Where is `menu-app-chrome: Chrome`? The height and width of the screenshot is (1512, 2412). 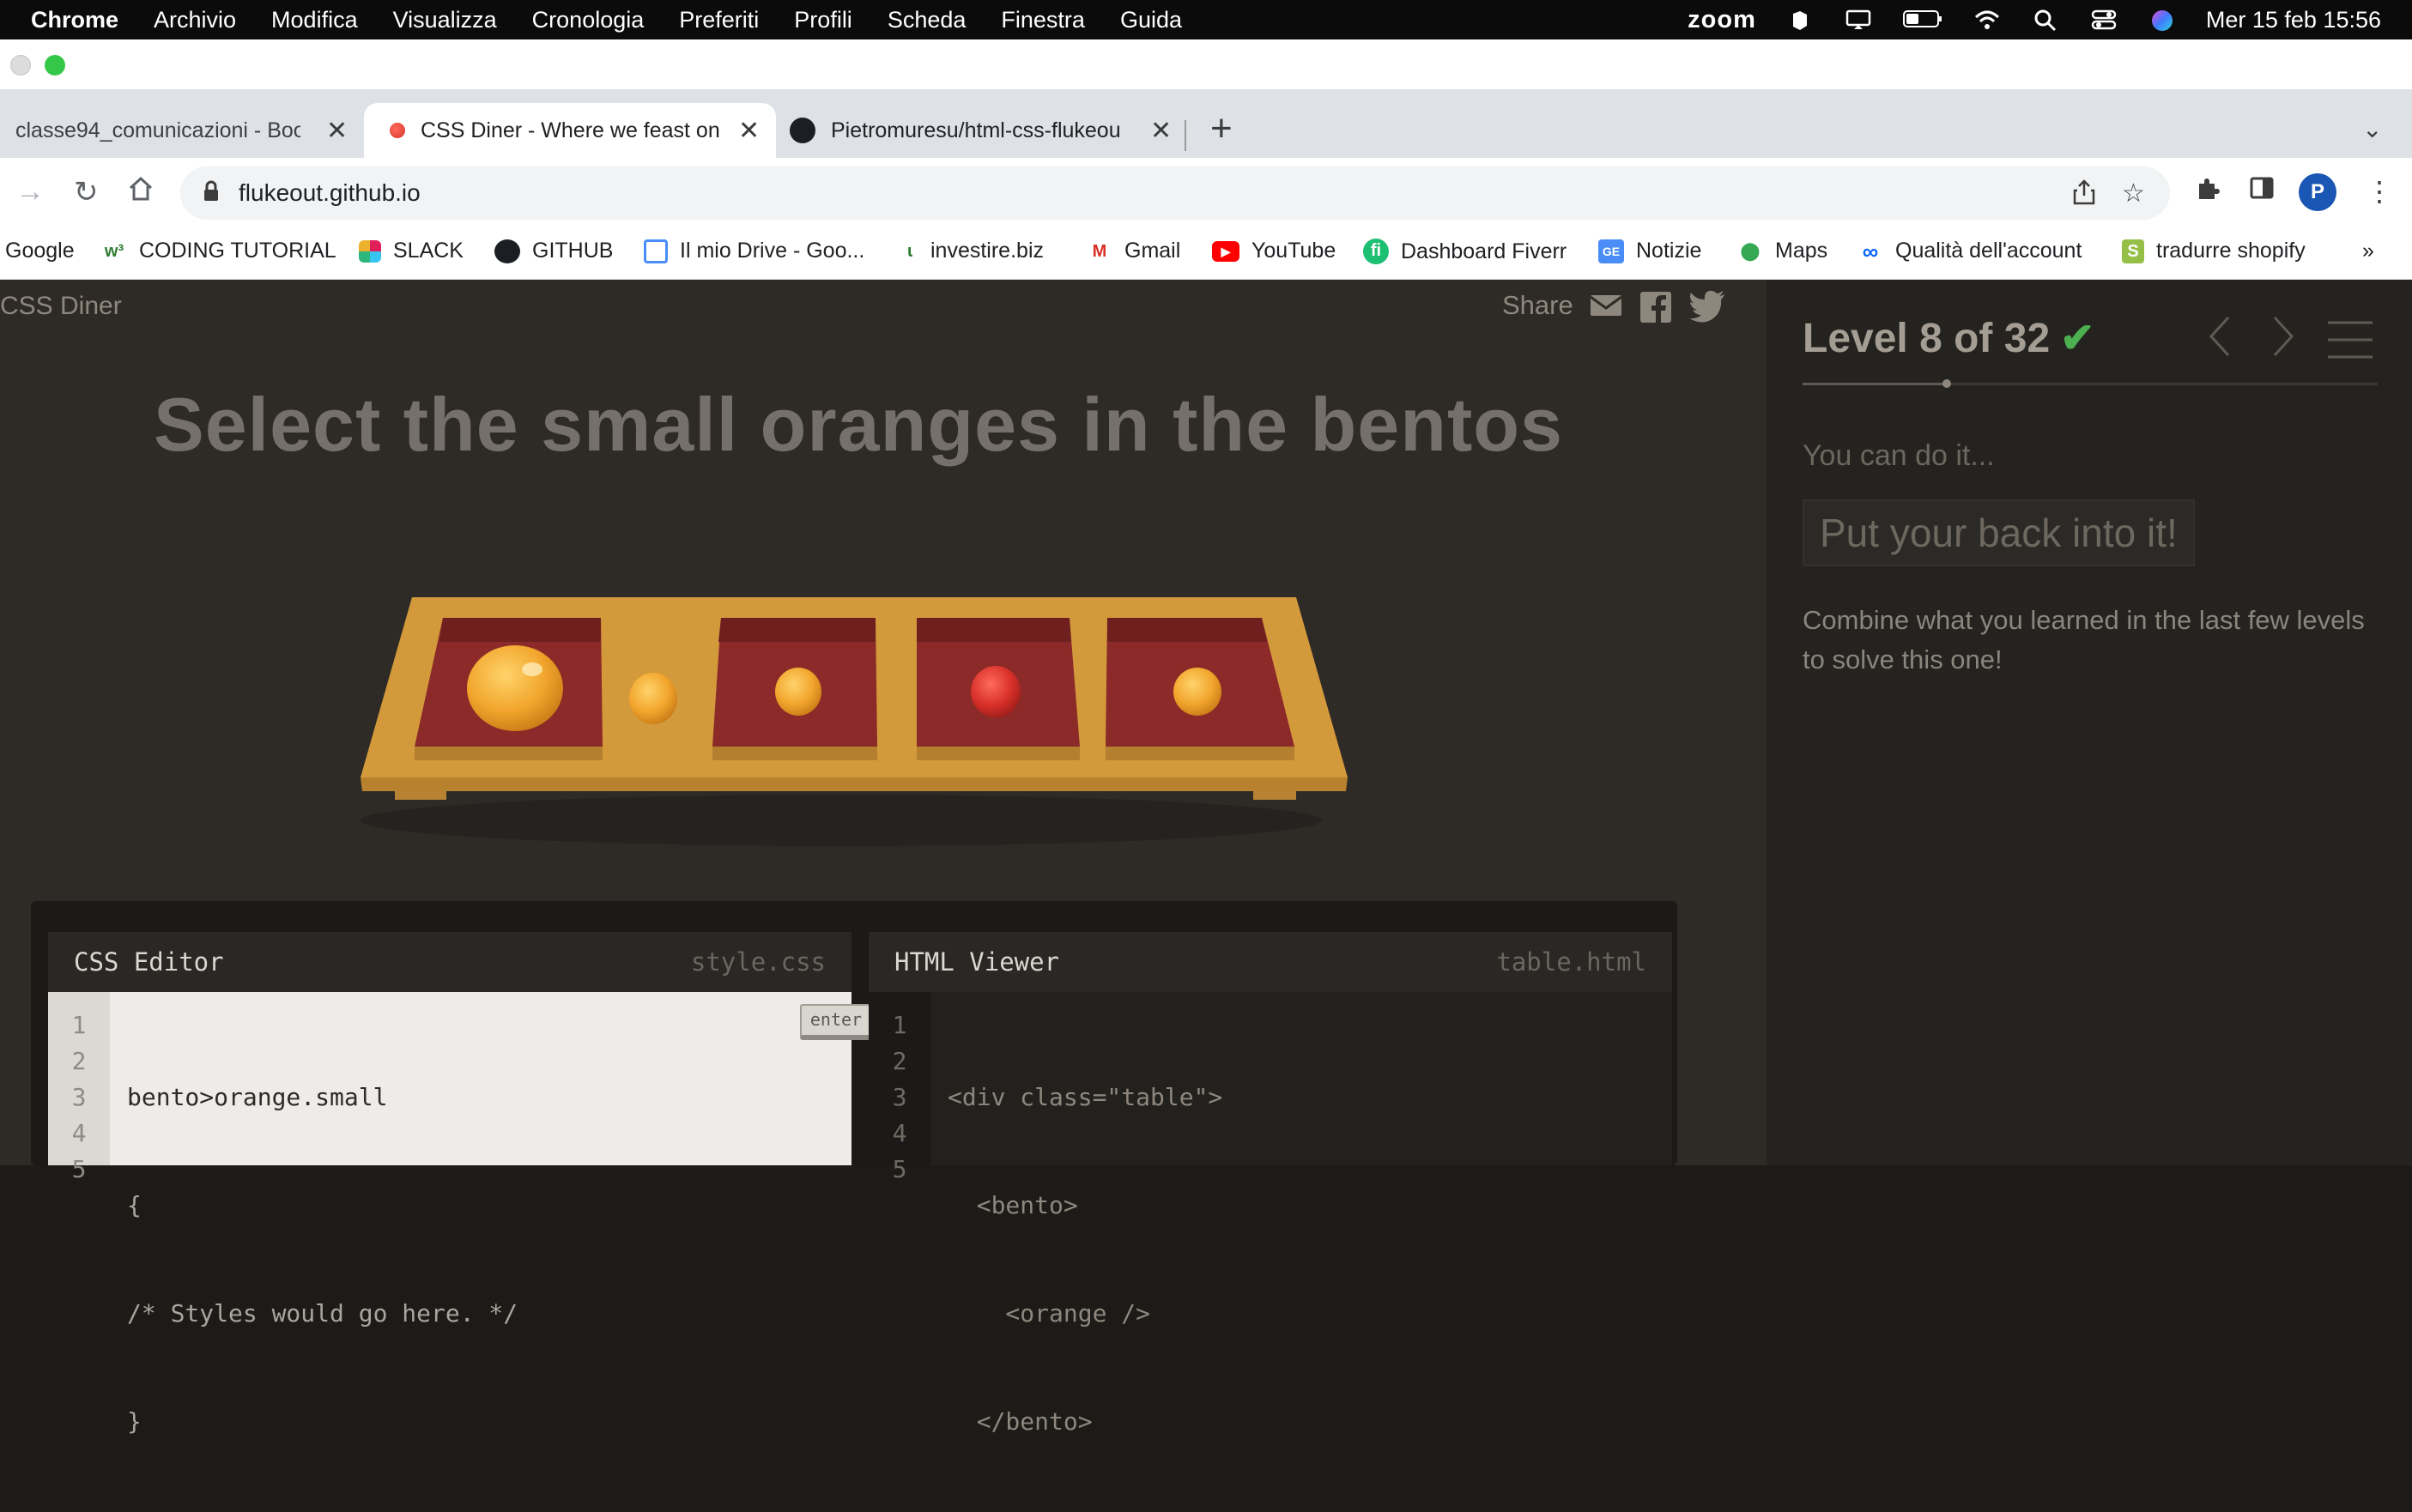 menu-app-chrome: Chrome is located at coordinates (74, 20).